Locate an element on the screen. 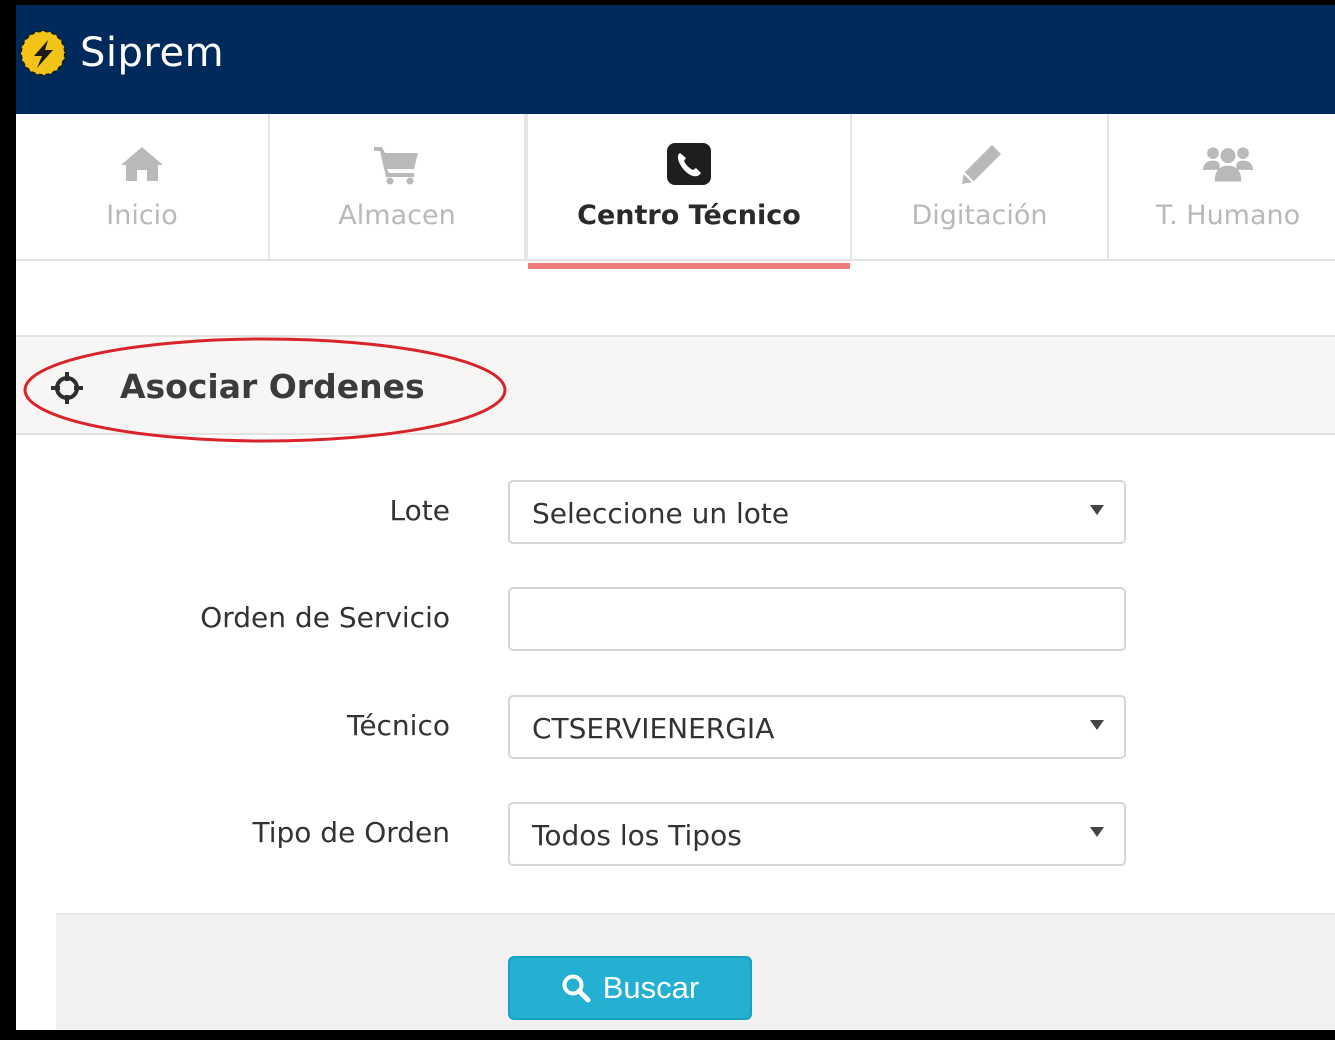 The image size is (1335, 1040). crosshairs-icon is located at coordinates (67, 388).